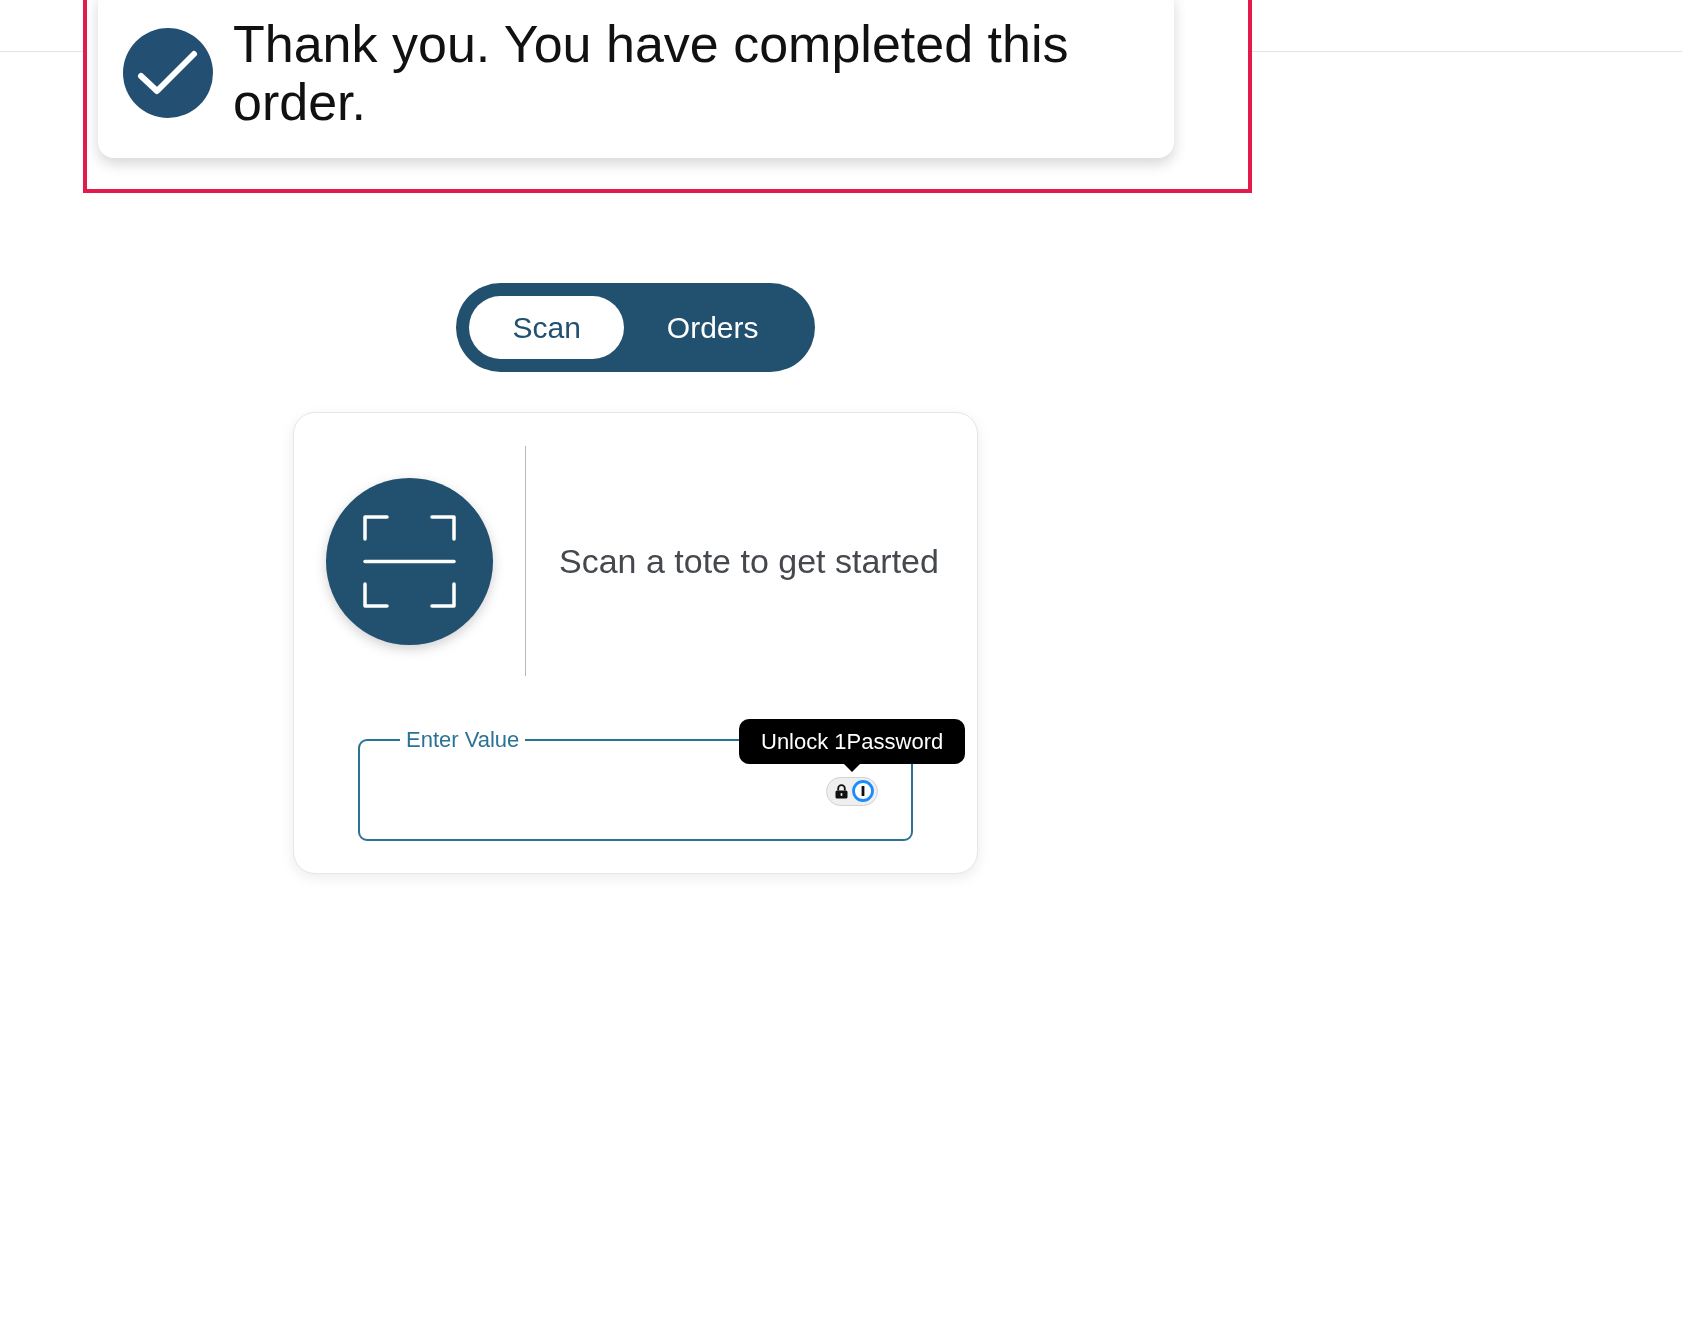 The width and height of the screenshot is (1682, 1338). What do you see at coordinates (168, 73) in the screenshot?
I see `check-icon` at bounding box center [168, 73].